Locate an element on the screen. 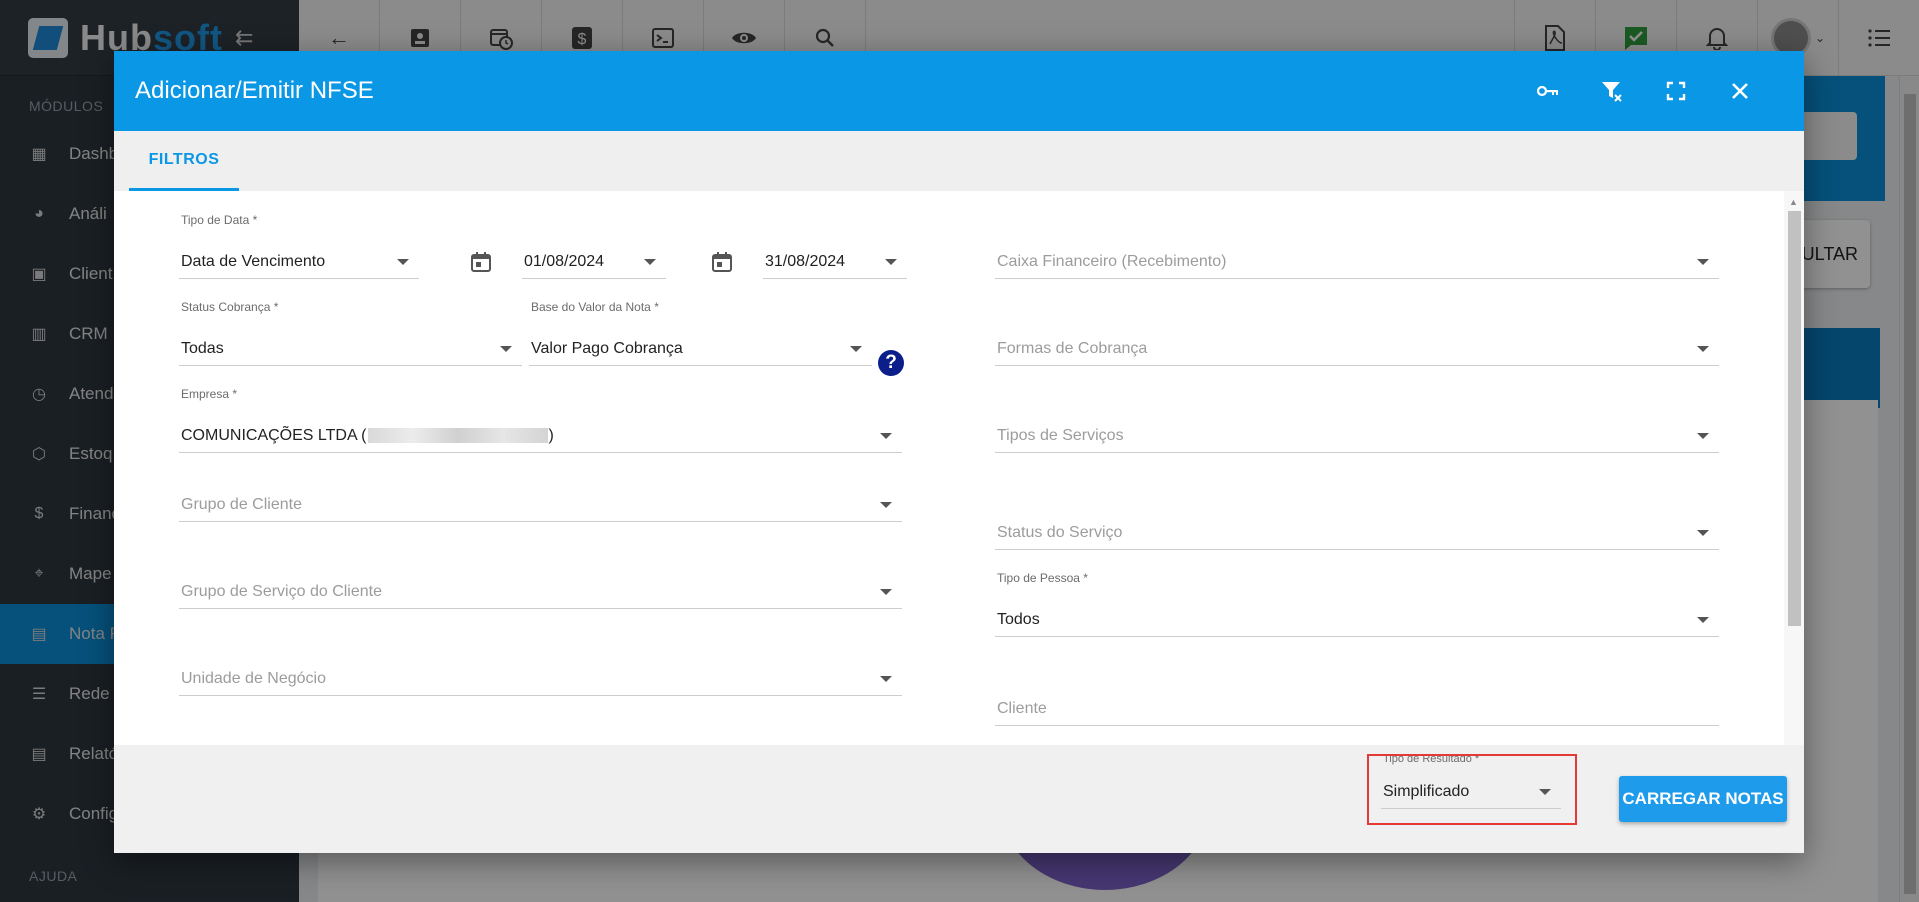 Image resolution: width=1919 pixels, height=902 pixels. empresa-name: COMUNICAÇÕES LTDA ( is located at coordinates (274, 435).